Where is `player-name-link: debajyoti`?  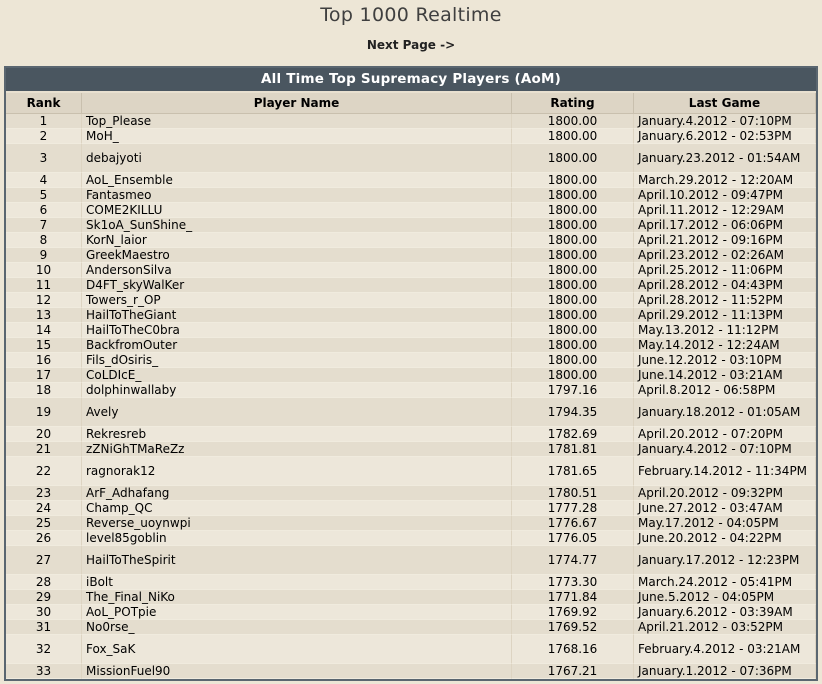
player-name-link: debajyoti is located at coordinates (297, 158).